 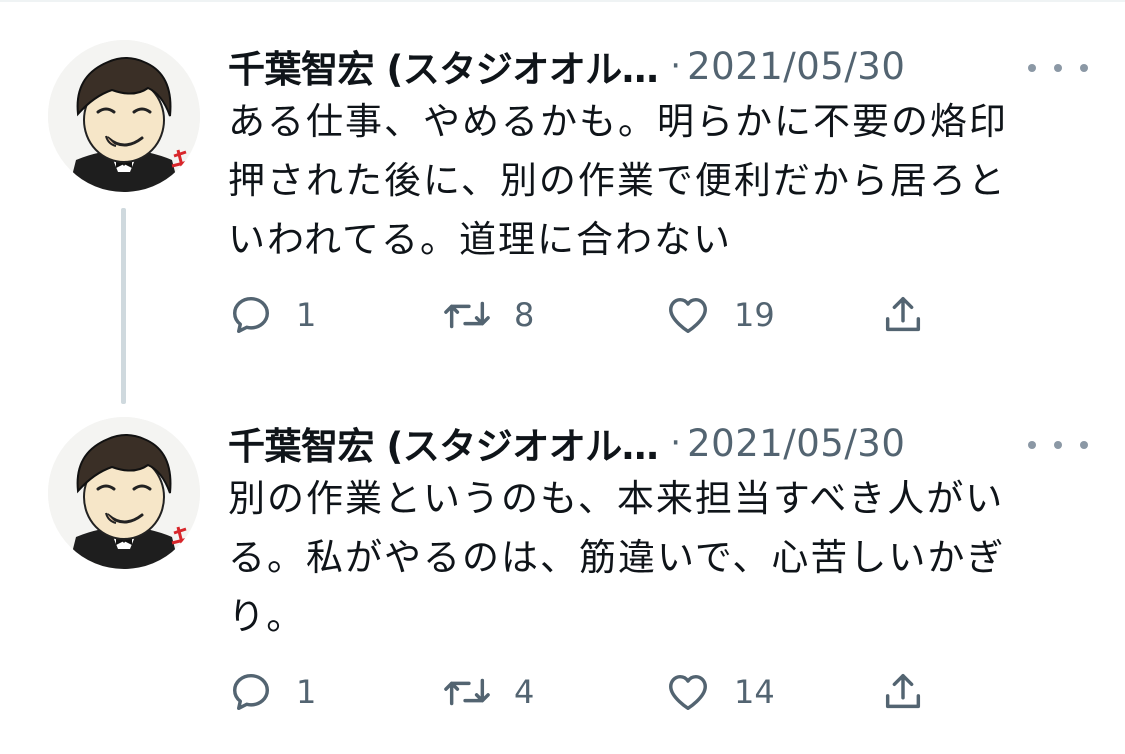 I want to click on retweet-count: 8, so click(x=524, y=315).